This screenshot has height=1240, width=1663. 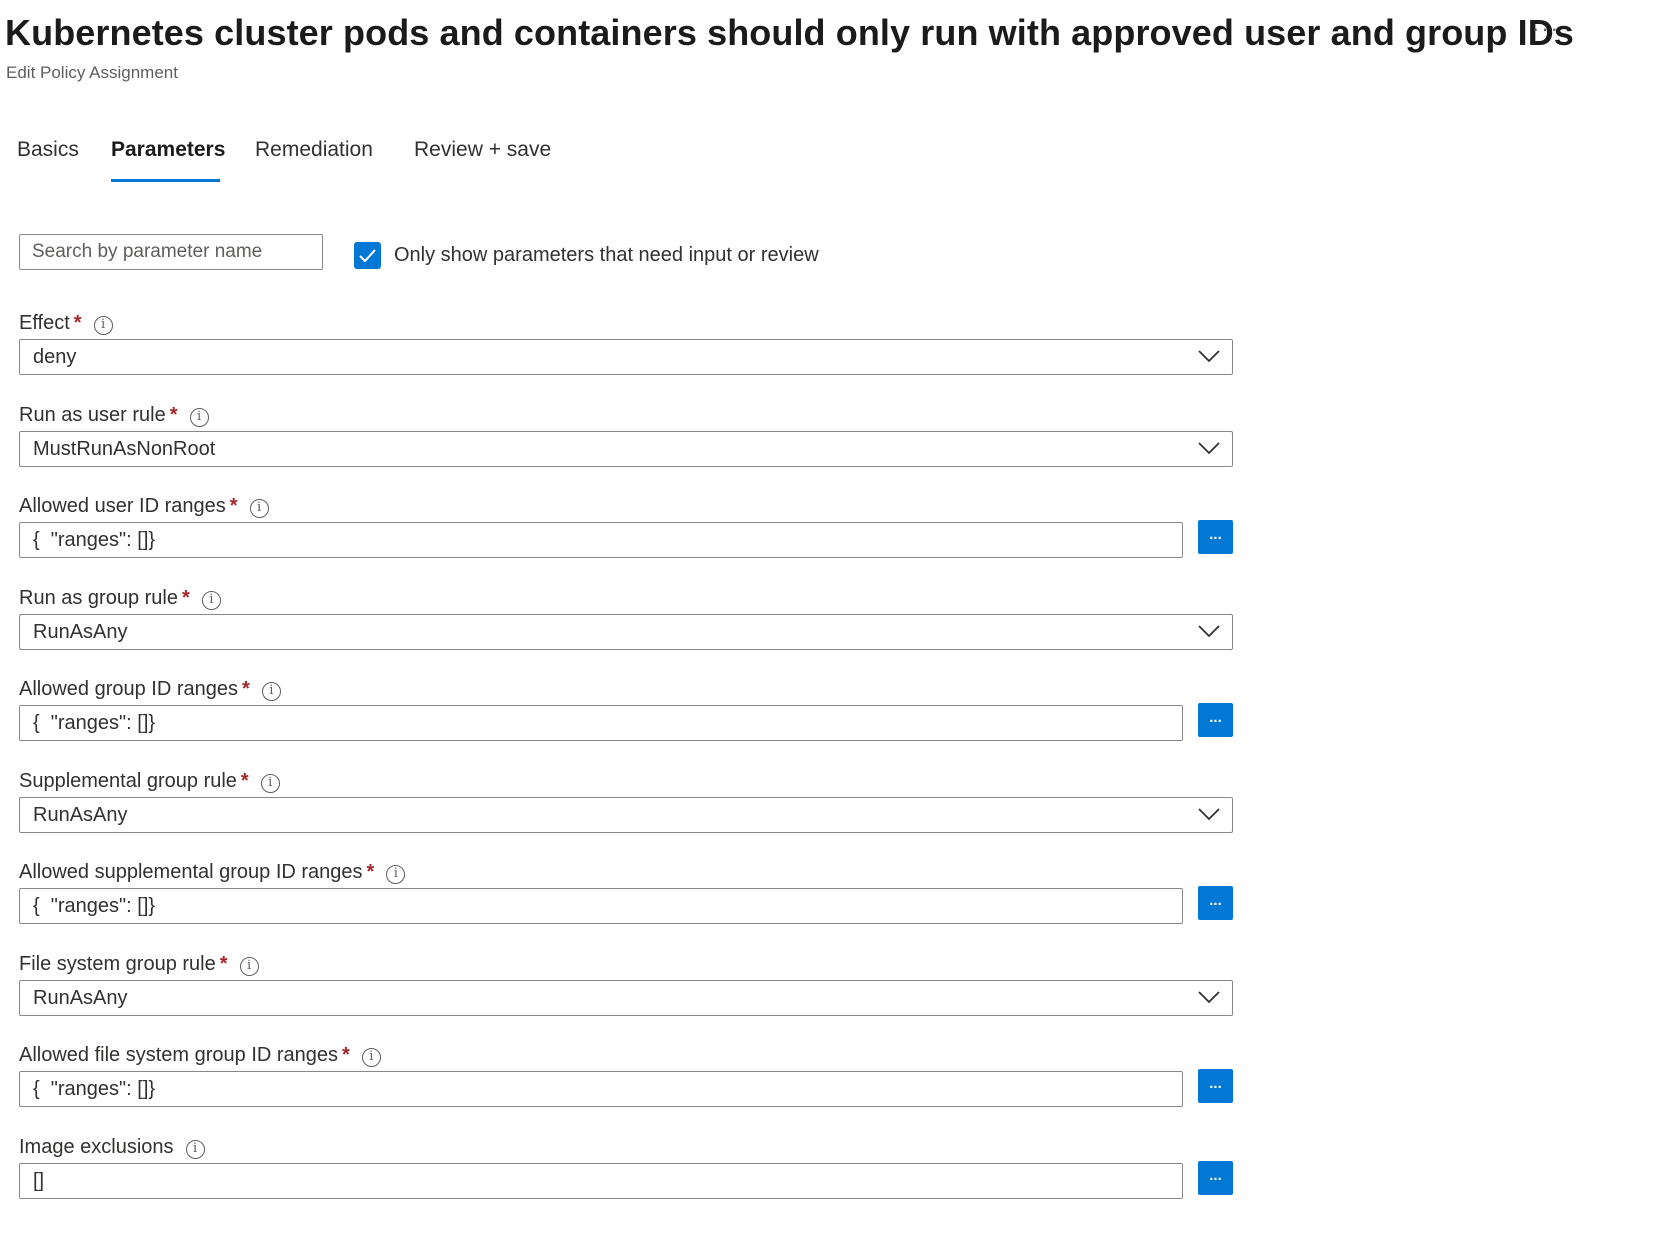 I want to click on text-field-allowed-group-id-ranges: { "ranges": []}, so click(x=601, y=723).